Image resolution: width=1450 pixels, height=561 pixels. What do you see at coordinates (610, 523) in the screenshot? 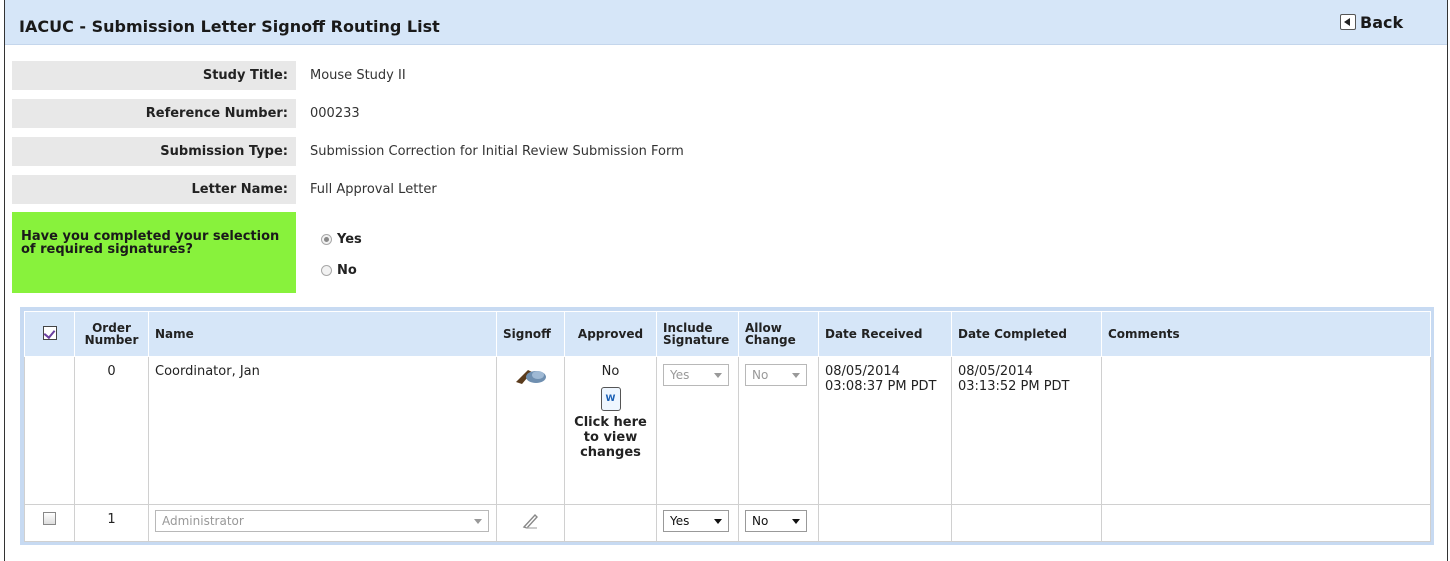
I see `approved-cell` at bounding box center [610, 523].